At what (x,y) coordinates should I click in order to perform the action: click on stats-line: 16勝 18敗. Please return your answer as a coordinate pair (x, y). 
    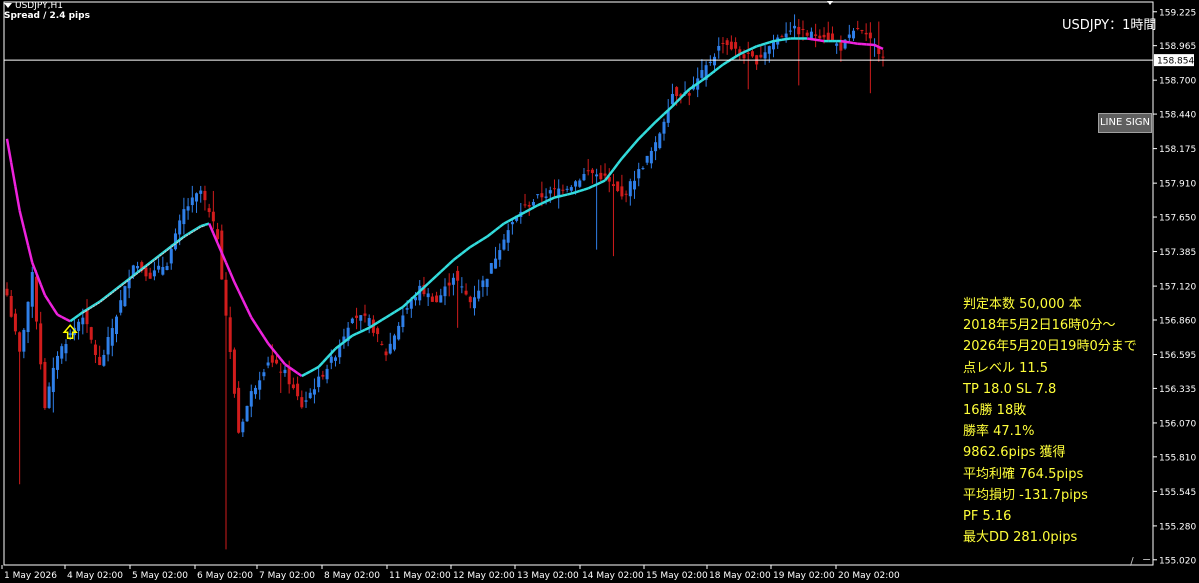
    Looking at the image, I should click on (995, 411).